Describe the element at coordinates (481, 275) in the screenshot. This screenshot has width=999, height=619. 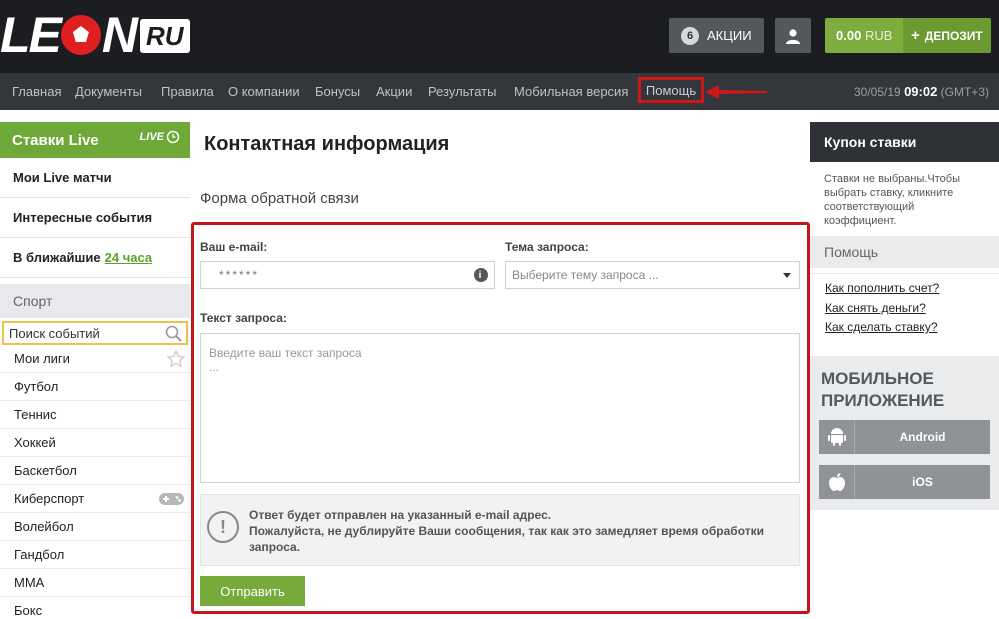
I see `info-icon: i` at that location.